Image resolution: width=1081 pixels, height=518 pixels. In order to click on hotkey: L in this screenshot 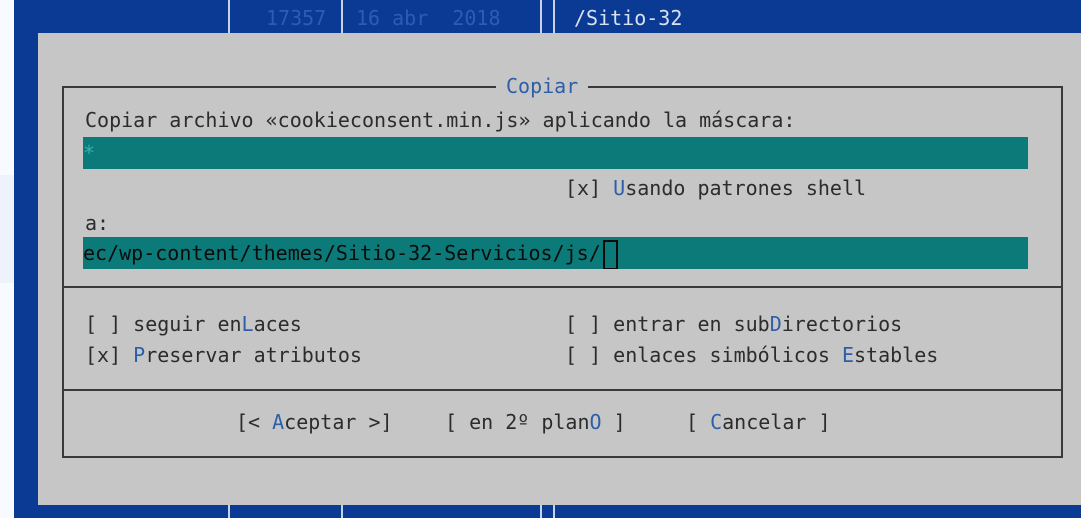, I will do `click(247, 324)`.